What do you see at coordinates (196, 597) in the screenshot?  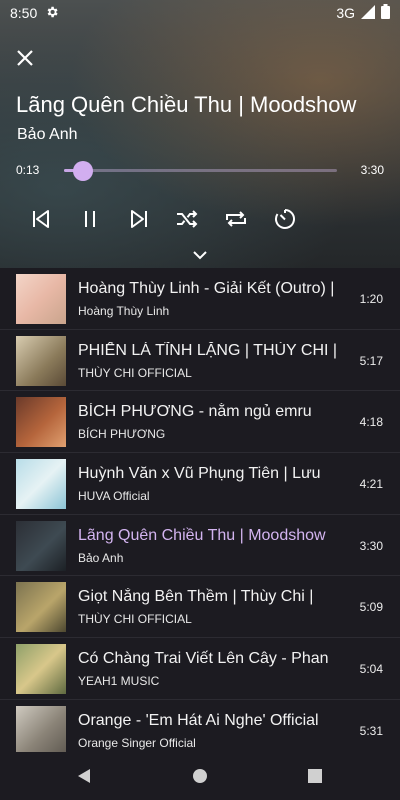 I see `queue-item-title: Giọt Nắng Bên Thềm | Thùy Chi |` at bounding box center [196, 597].